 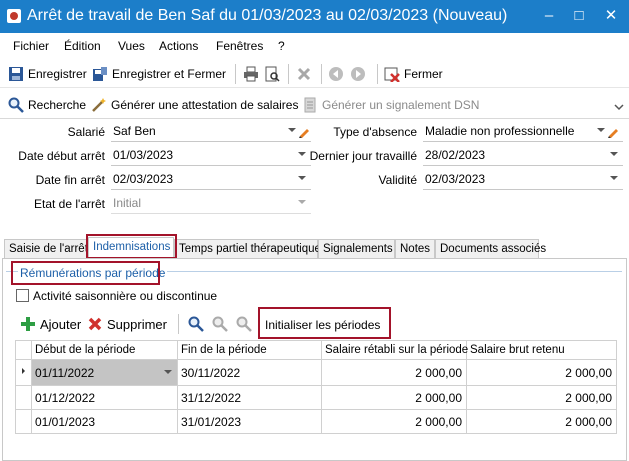 What do you see at coordinates (211, 180) in the screenshot?
I see `end-date-field: 02/03/2023` at bounding box center [211, 180].